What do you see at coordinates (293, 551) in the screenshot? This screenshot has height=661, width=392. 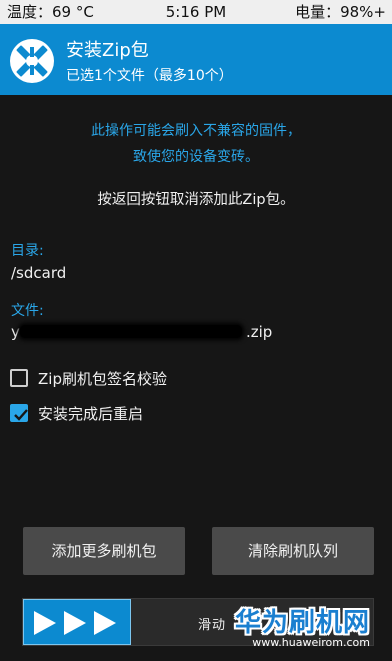 I see `clear-zip-queue-button: 清除刷机队列` at bounding box center [293, 551].